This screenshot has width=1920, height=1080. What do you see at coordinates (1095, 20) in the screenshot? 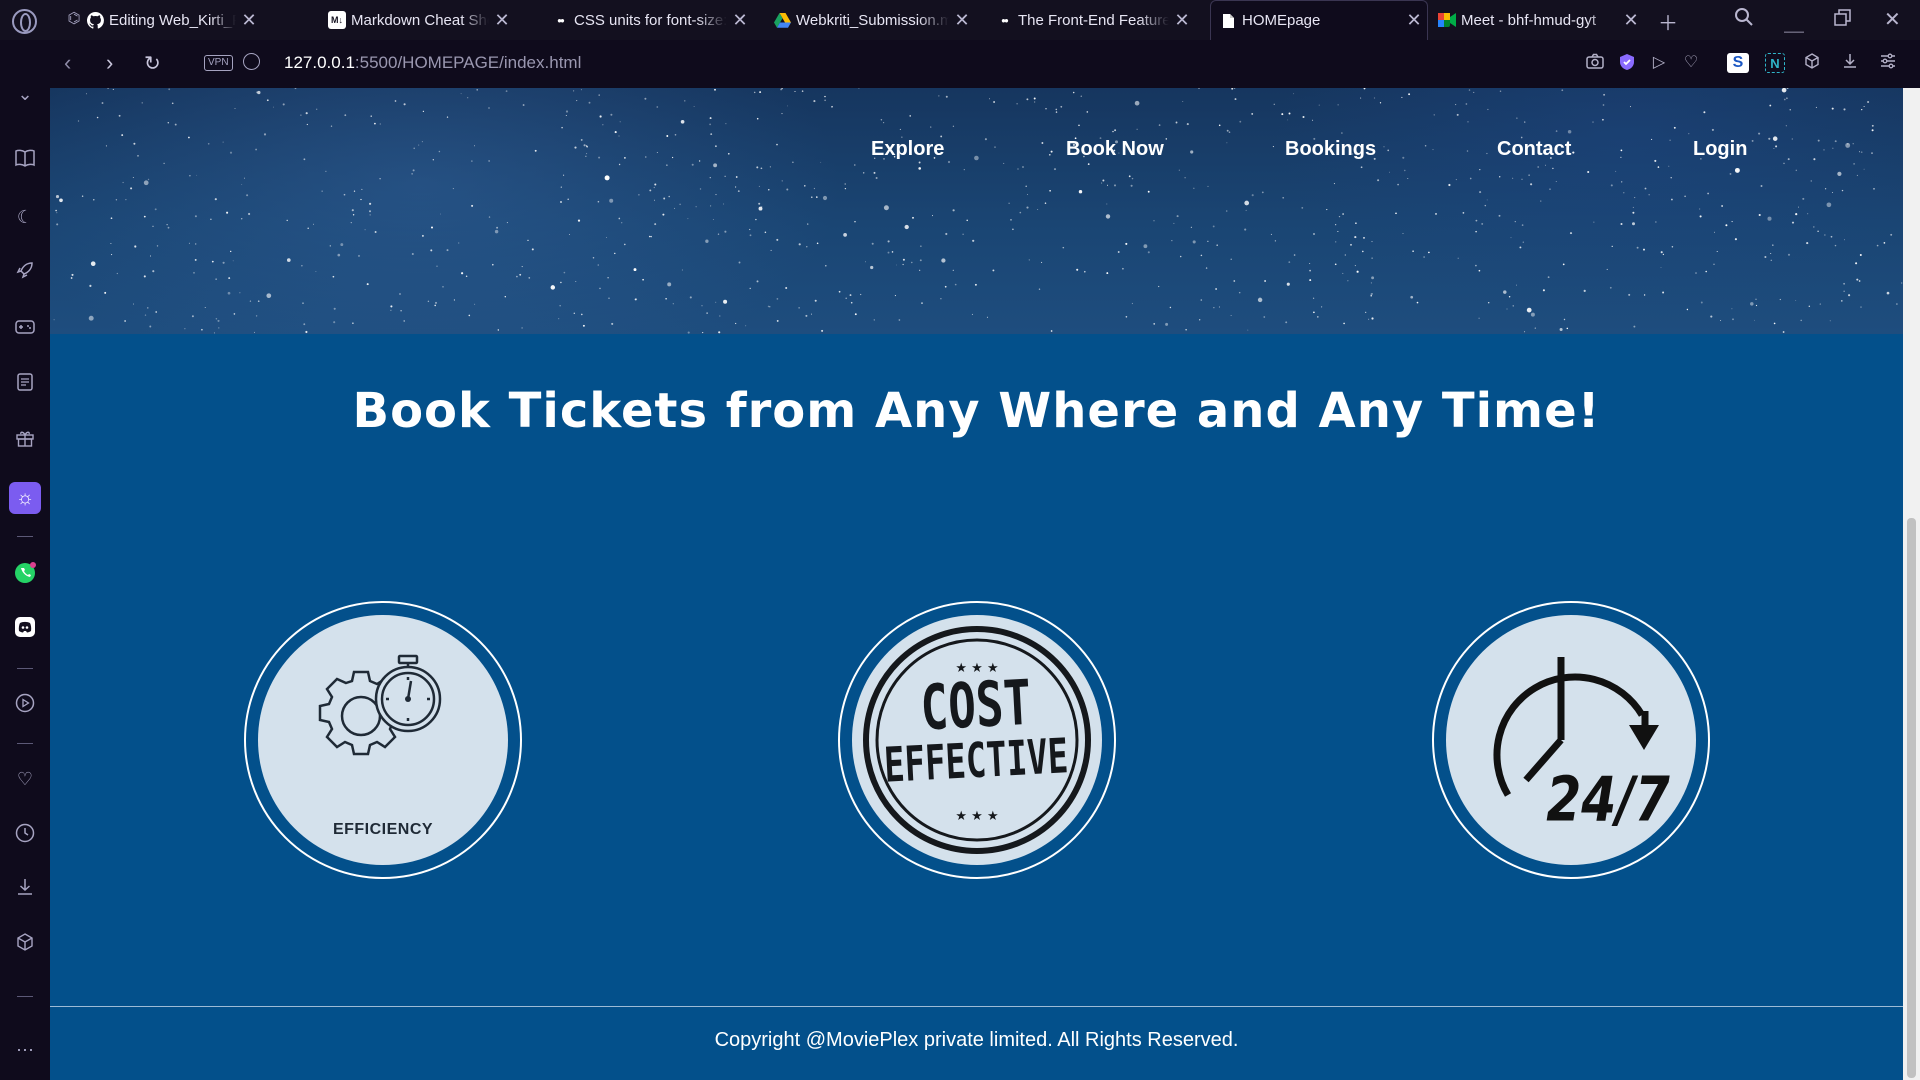
I see `tab-4: ●● The Front-End Features ✕` at bounding box center [1095, 20].